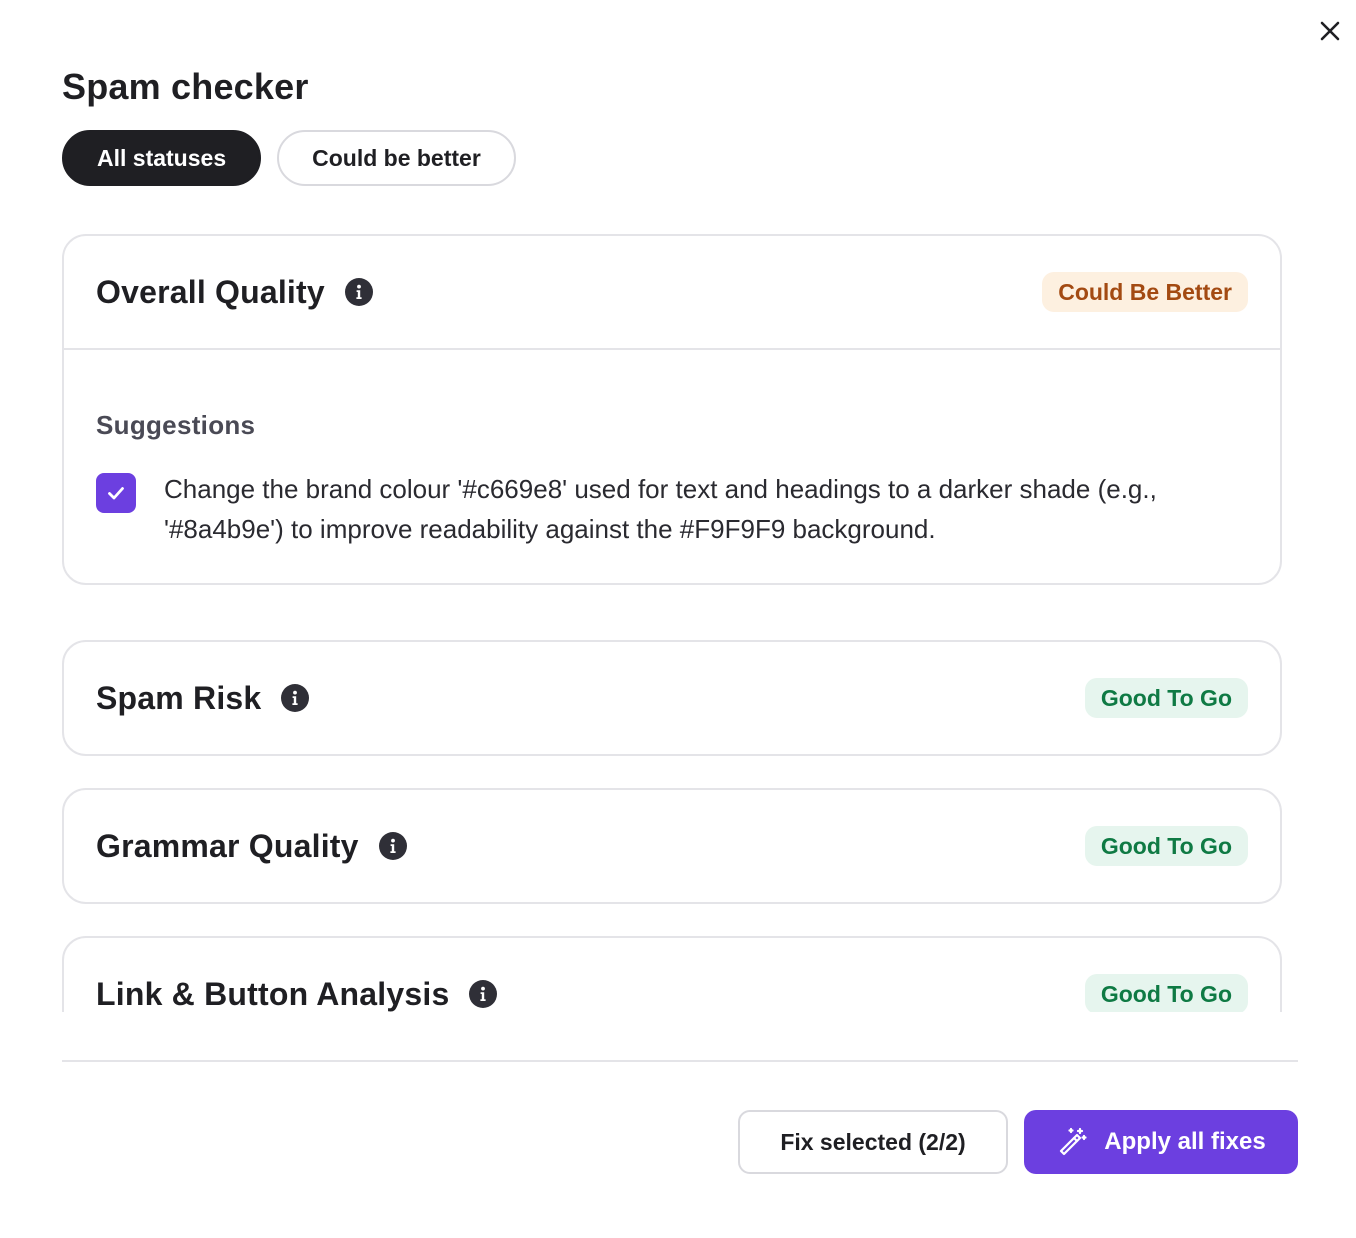 The height and width of the screenshot is (1238, 1356). I want to click on card-title: Overall Quality, so click(210, 291).